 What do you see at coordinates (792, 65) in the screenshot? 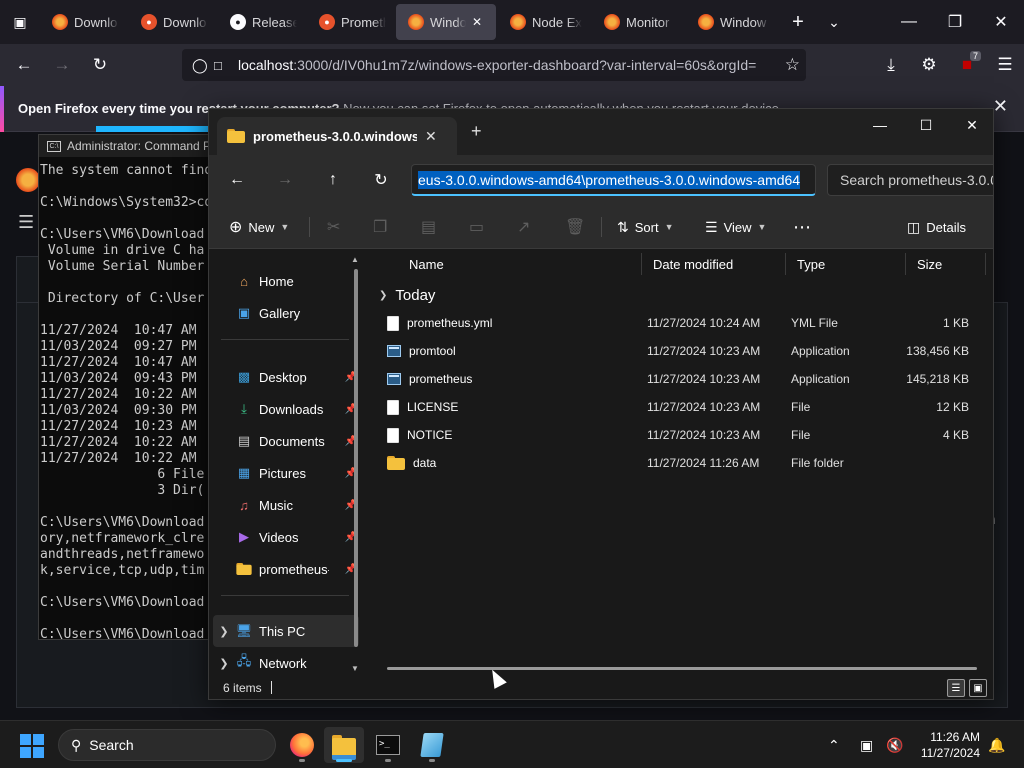
I see `bookmark-star-icon: ☆` at bounding box center [792, 65].